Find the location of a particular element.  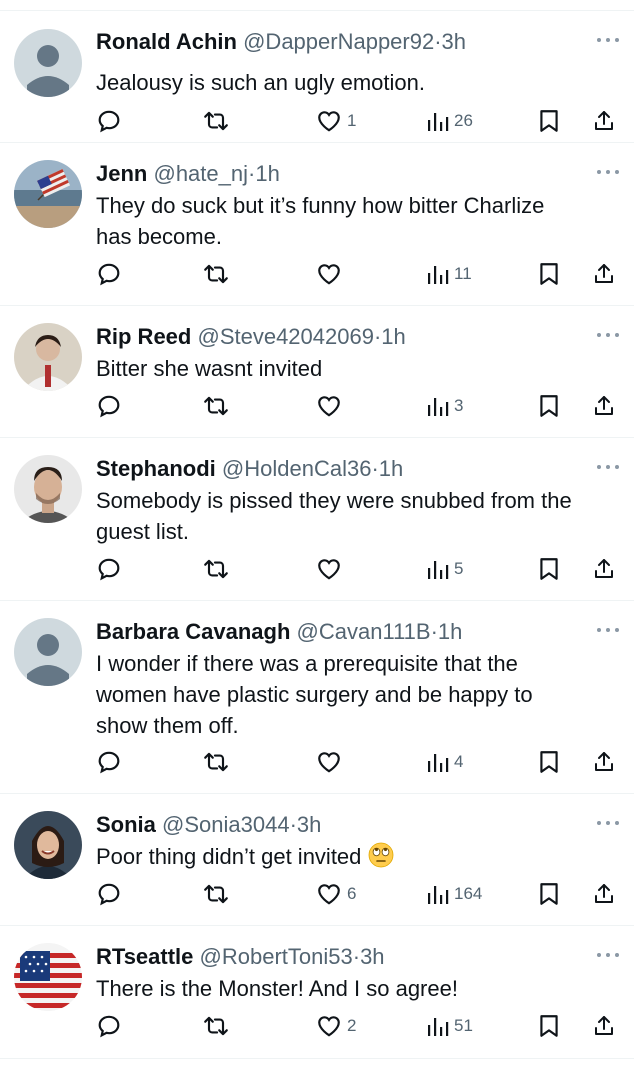

like-button: 6 is located at coordinates (336, 894).